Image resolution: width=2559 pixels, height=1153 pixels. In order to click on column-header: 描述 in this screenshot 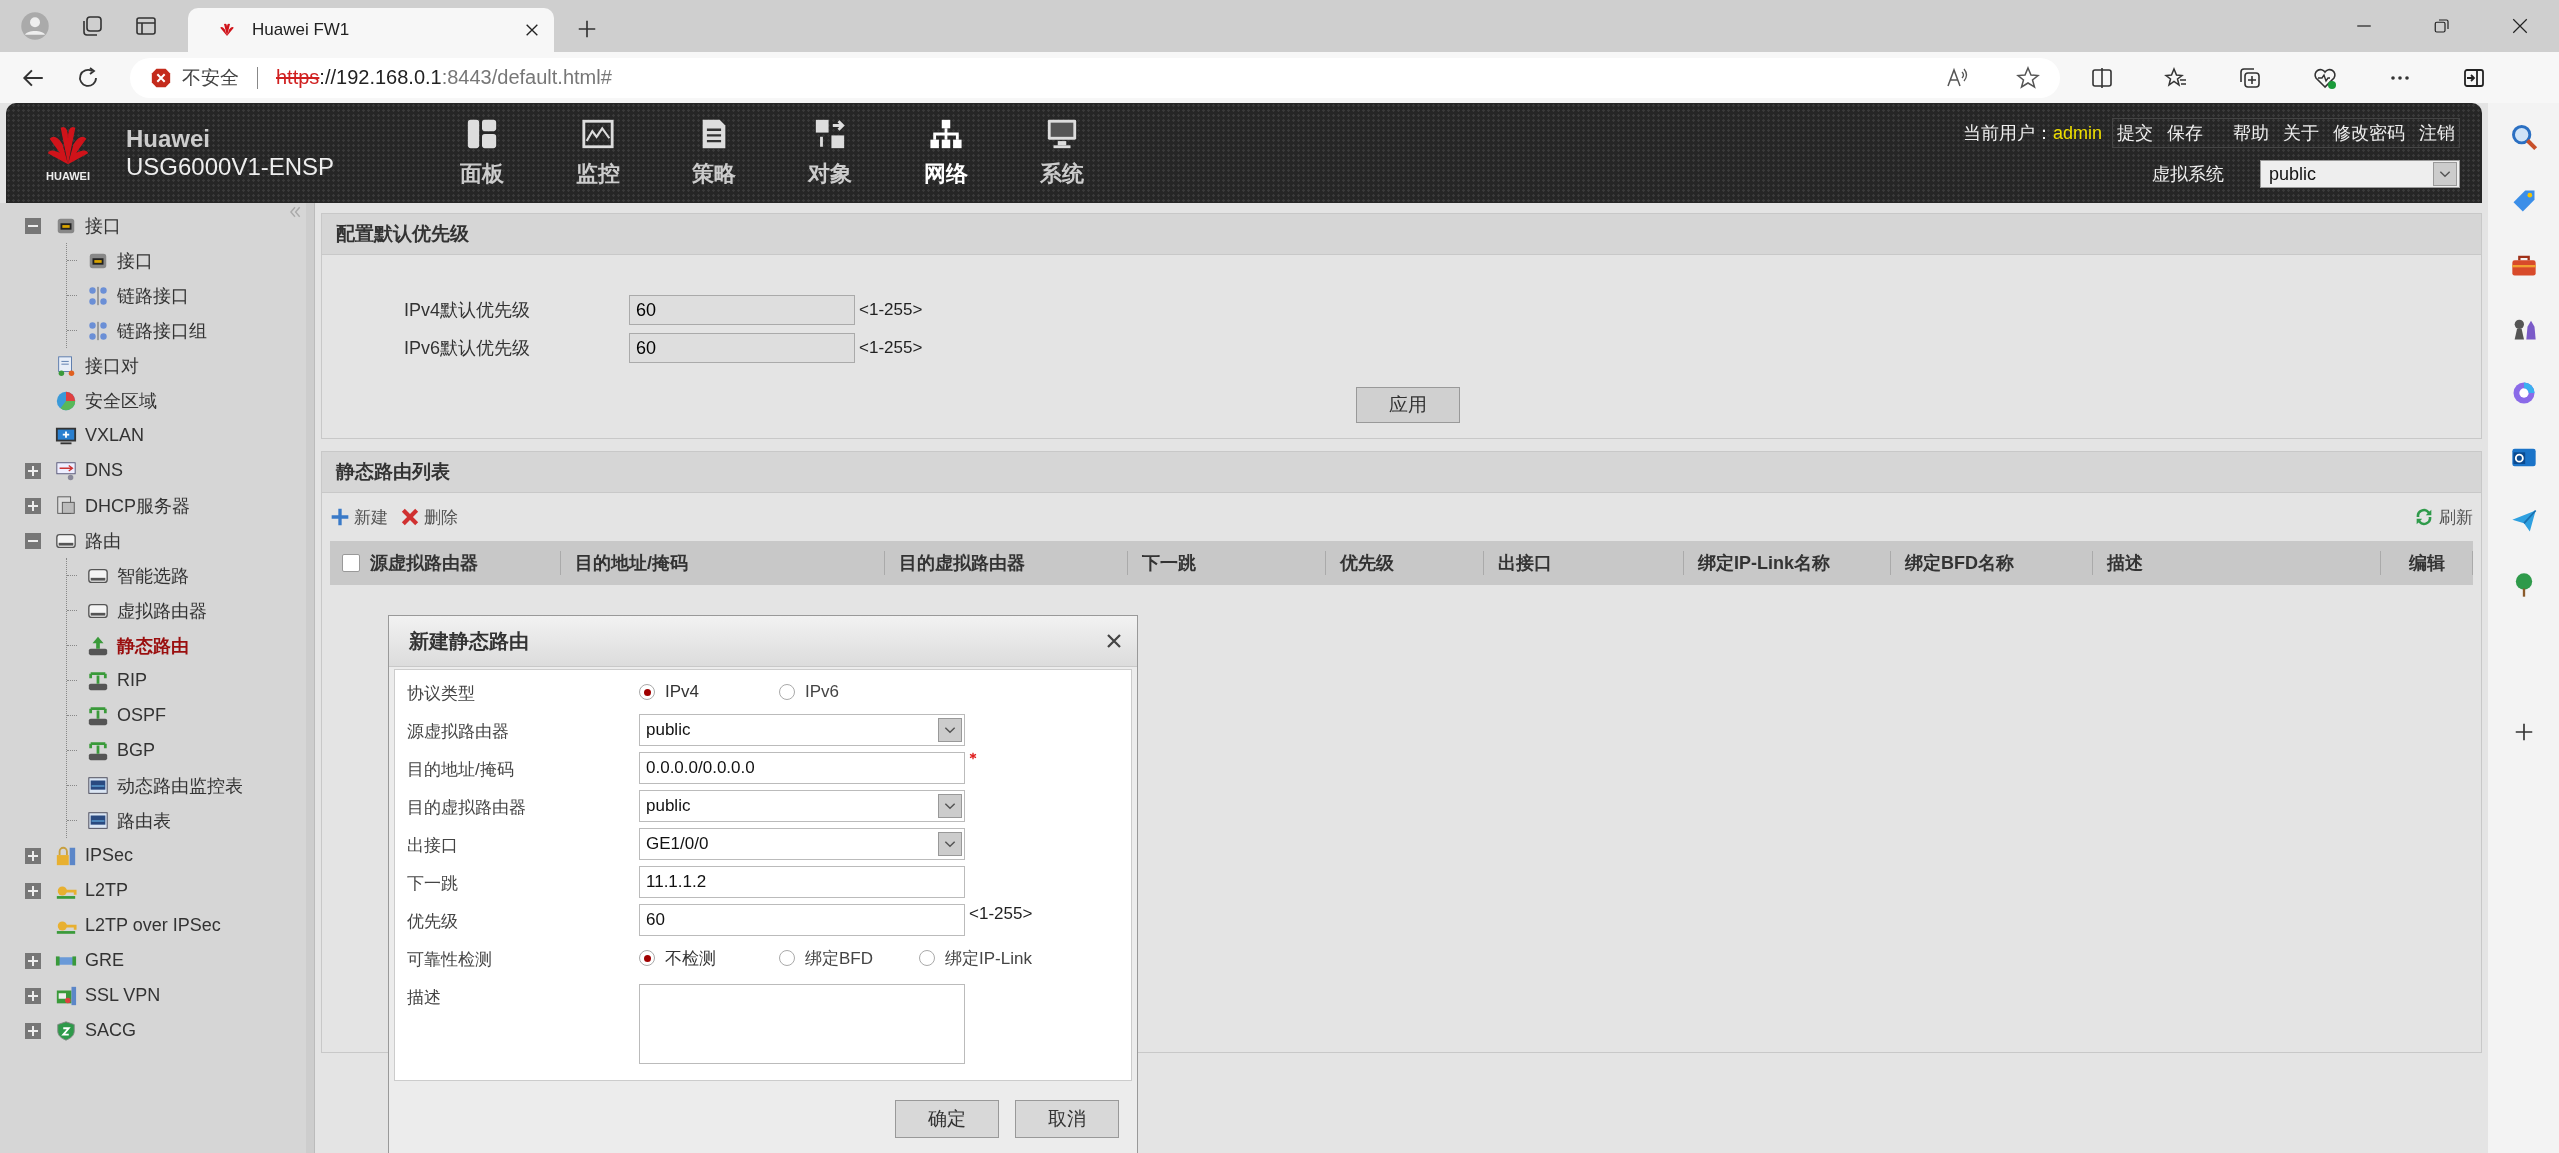, I will do `click(2236, 563)`.